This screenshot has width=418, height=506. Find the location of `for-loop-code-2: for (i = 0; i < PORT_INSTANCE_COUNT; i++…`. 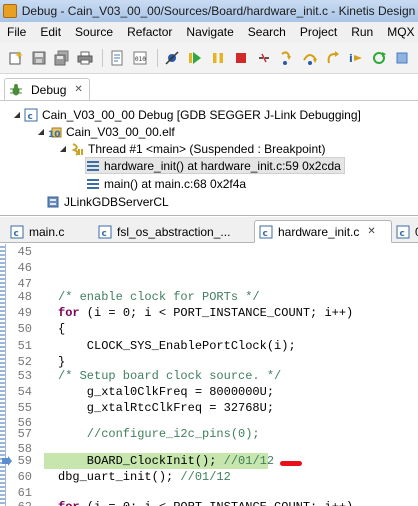

for-loop-code-2: for (i = 0; i < PORT_INSTANCE_COUNT; i++… is located at coordinates (205, 503).